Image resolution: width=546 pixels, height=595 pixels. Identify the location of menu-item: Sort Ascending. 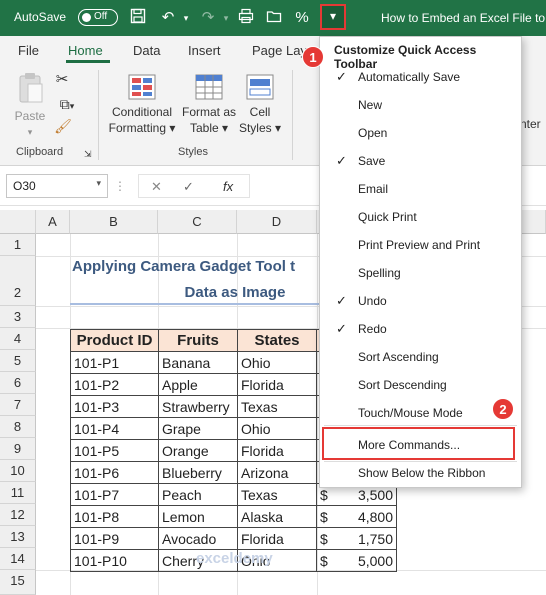
(420, 357).